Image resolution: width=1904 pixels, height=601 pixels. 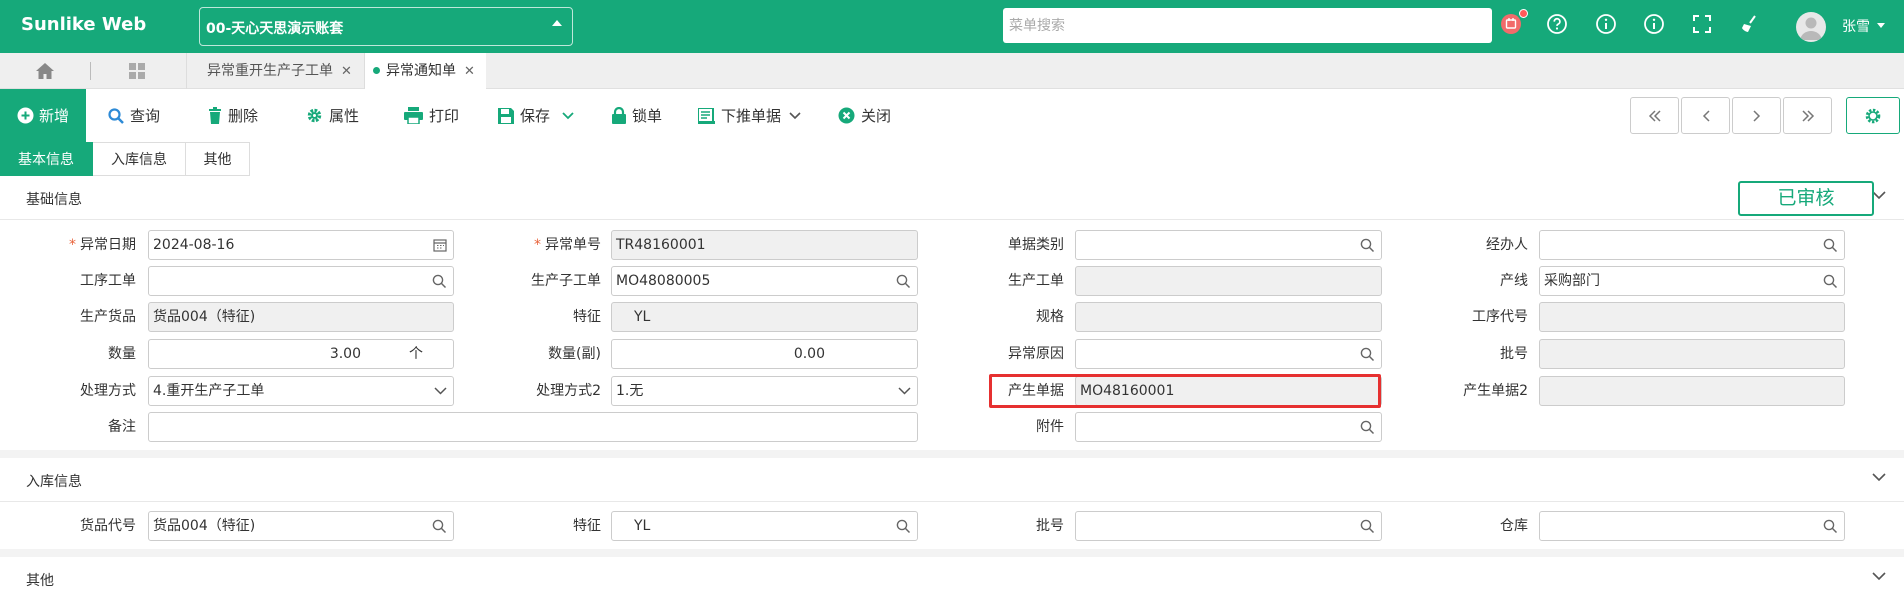 What do you see at coordinates (1692, 391) in the screenshot?
I see `gen-doc2-field` at bounding box center [1692, 391].